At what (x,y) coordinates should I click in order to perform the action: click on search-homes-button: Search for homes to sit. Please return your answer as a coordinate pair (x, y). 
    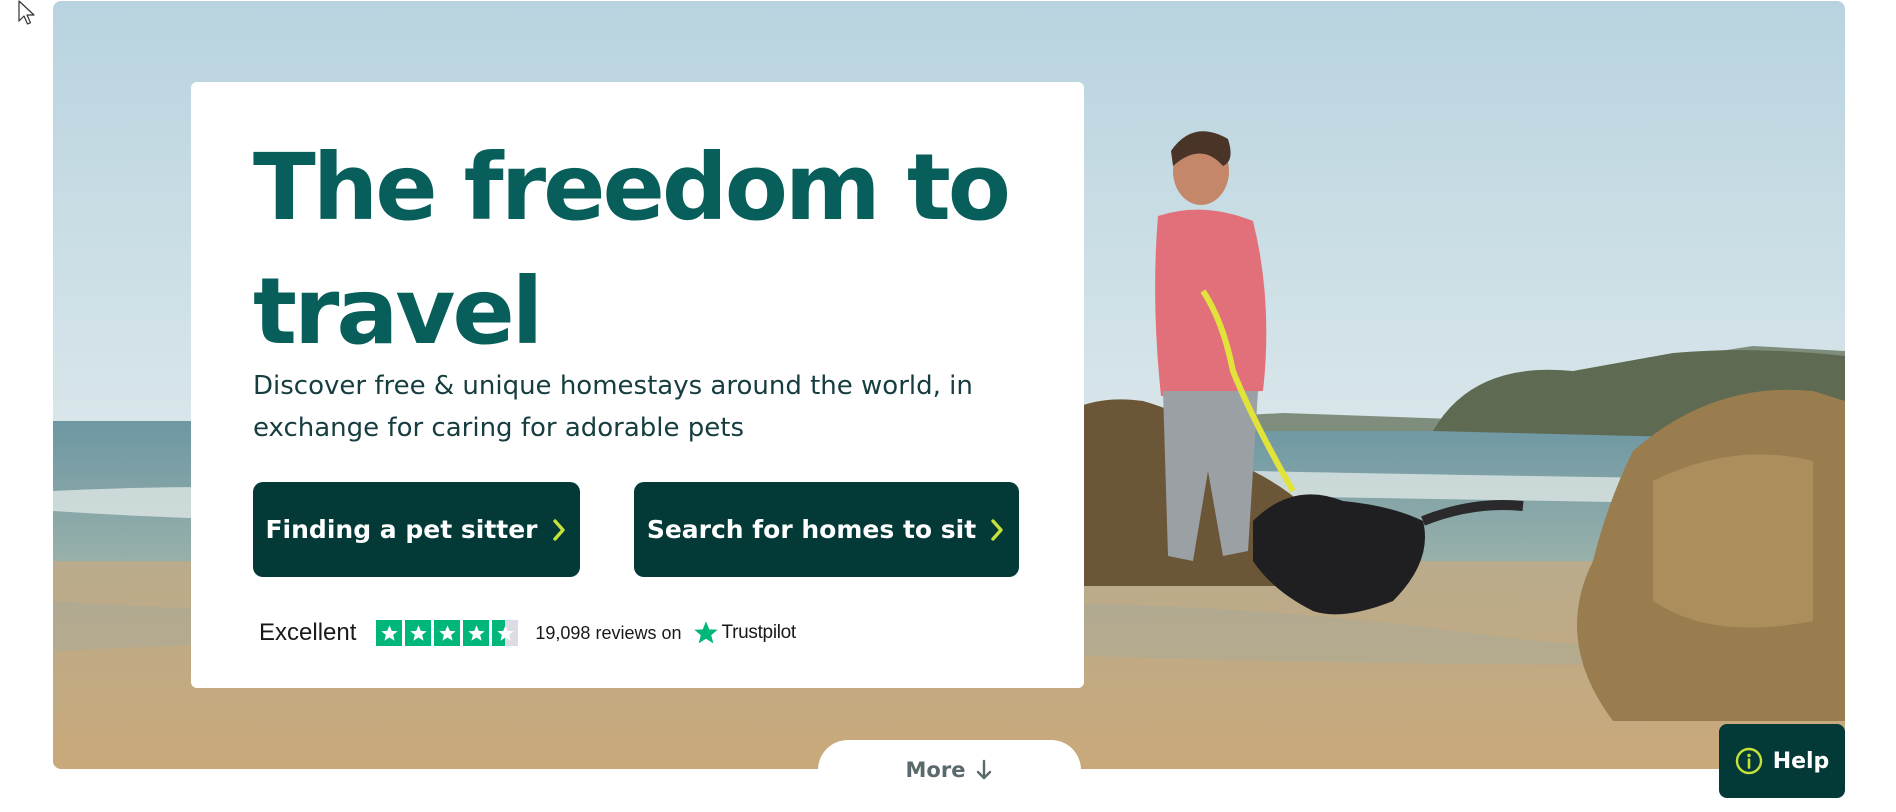
    Looking at the image, I should click on (826, 529).